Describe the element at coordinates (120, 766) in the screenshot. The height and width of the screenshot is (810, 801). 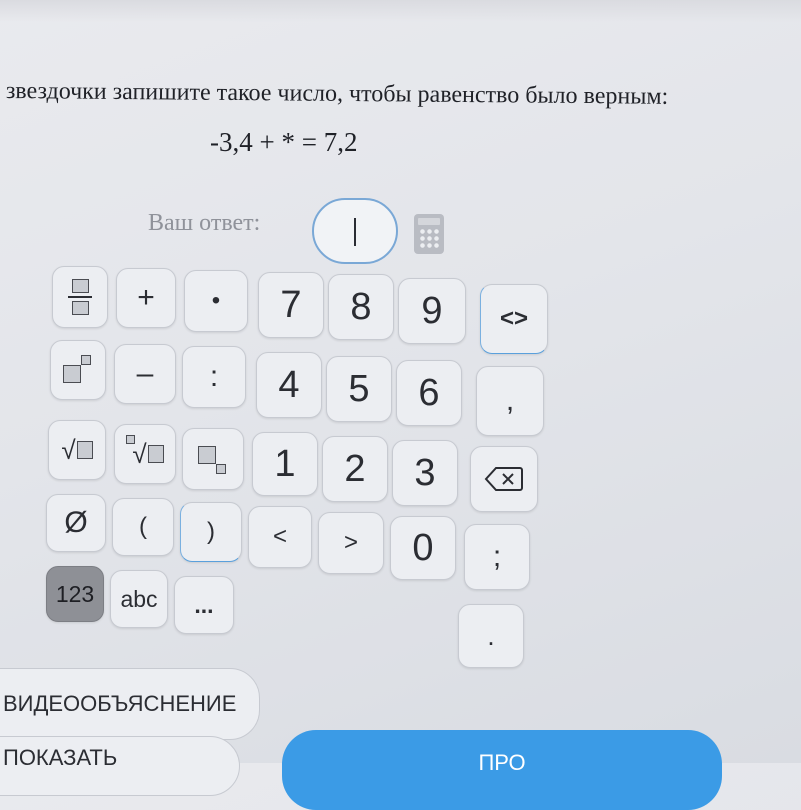
I see `show-solution-button: ПОКАЗАТЬ` at that location.